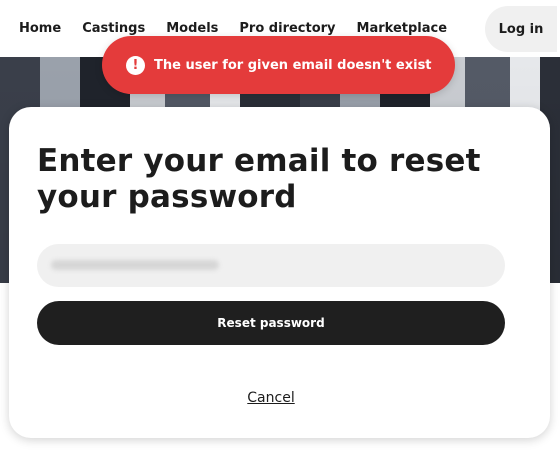  I want to click on cancel-link: Cancel, so click(270, 398).